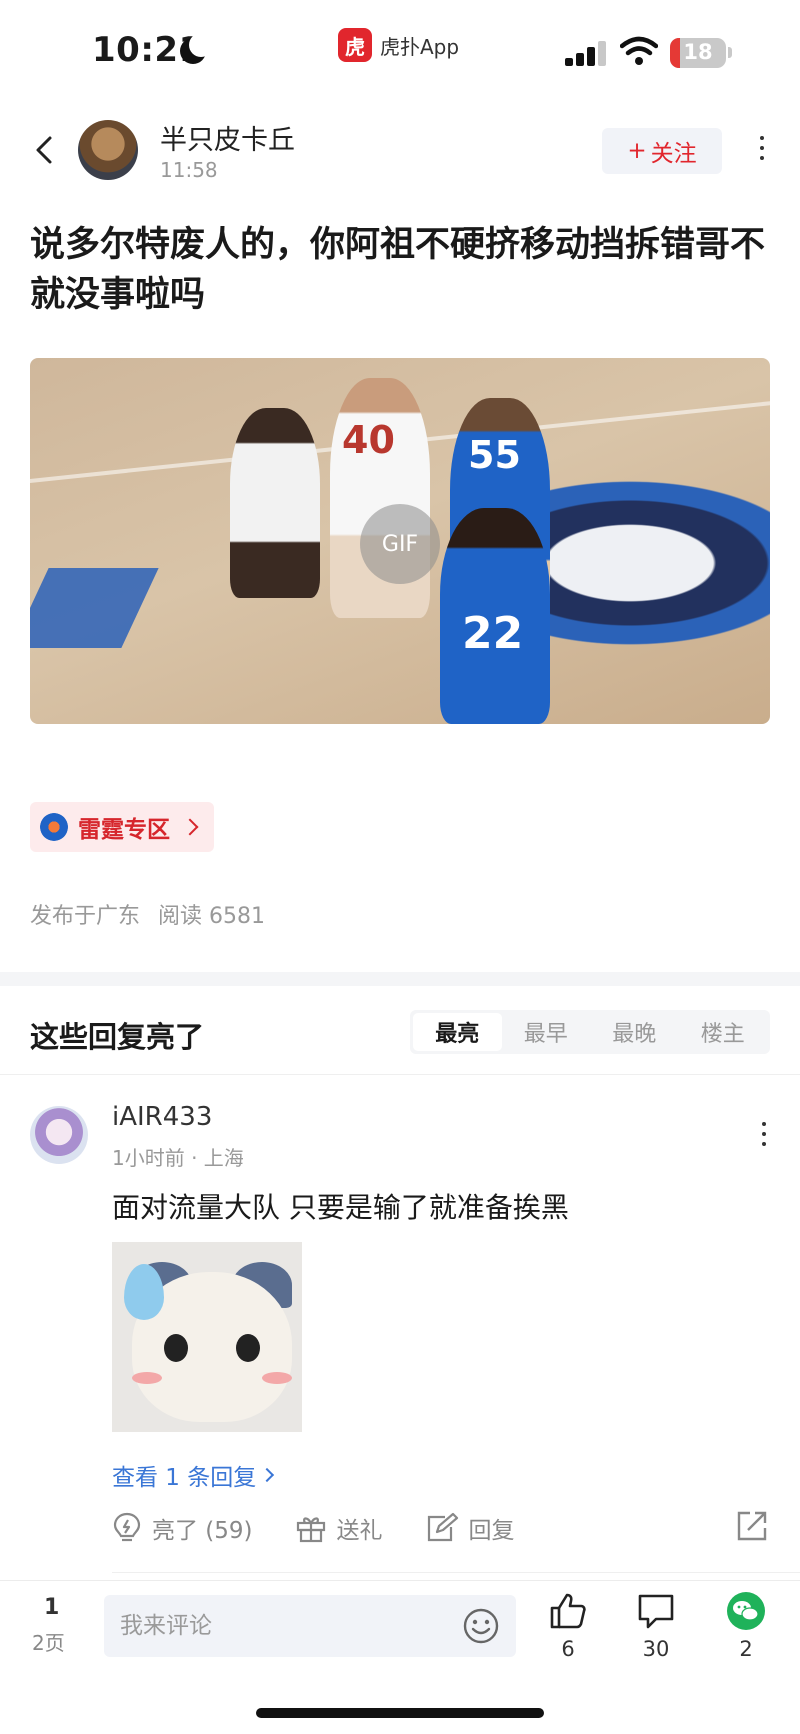  I want to click on post-location: 发布于广东, so click(85, 916).